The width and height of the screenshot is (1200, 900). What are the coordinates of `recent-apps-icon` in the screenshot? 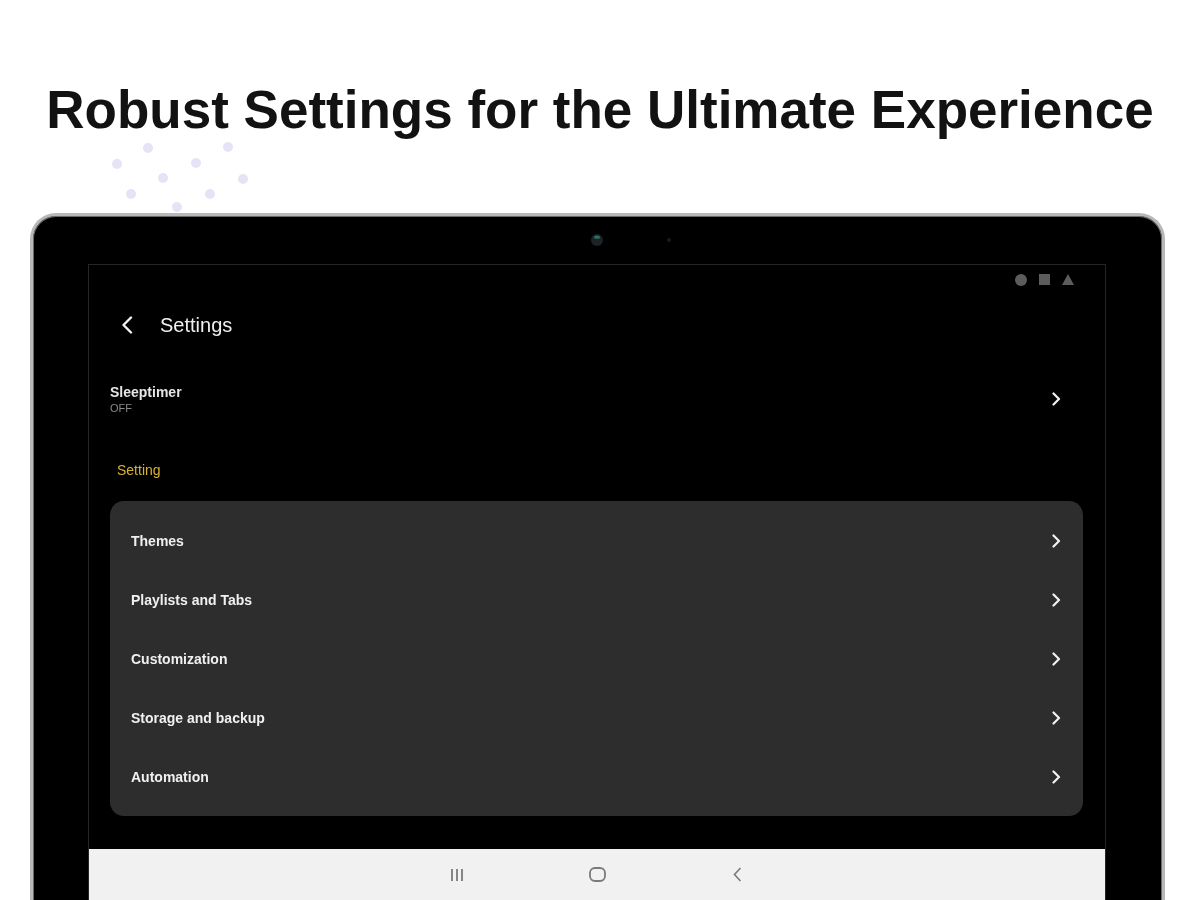 It's located at (457, 874).